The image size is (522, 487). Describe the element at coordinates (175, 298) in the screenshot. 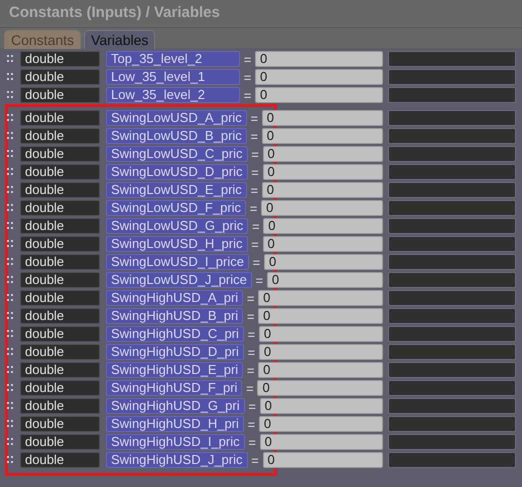

I see `variable-name-field: SwingHighUSD_A_pri` at that location.